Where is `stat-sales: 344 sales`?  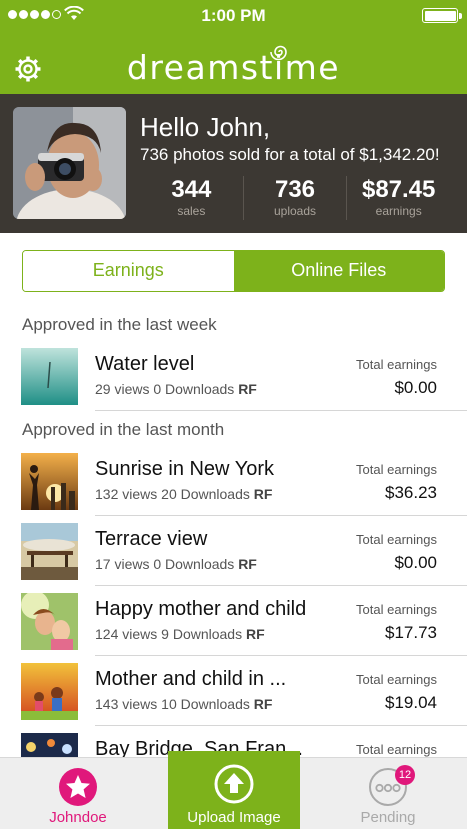 stat-sales: 344 sales is located at coordinates (192, 198).